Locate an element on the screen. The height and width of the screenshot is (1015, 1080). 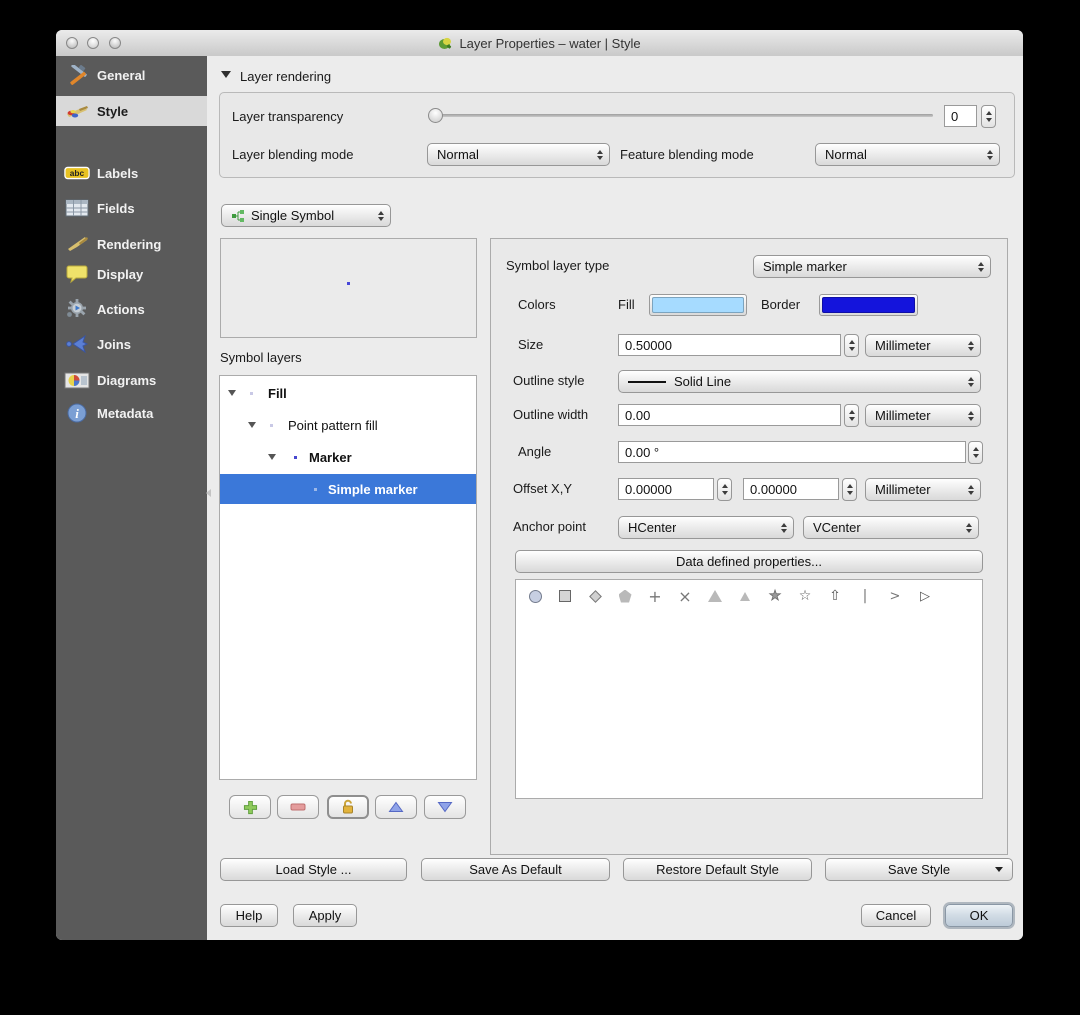
anchor-v-dropdown: VCenter is located at coordinates (891, 527).